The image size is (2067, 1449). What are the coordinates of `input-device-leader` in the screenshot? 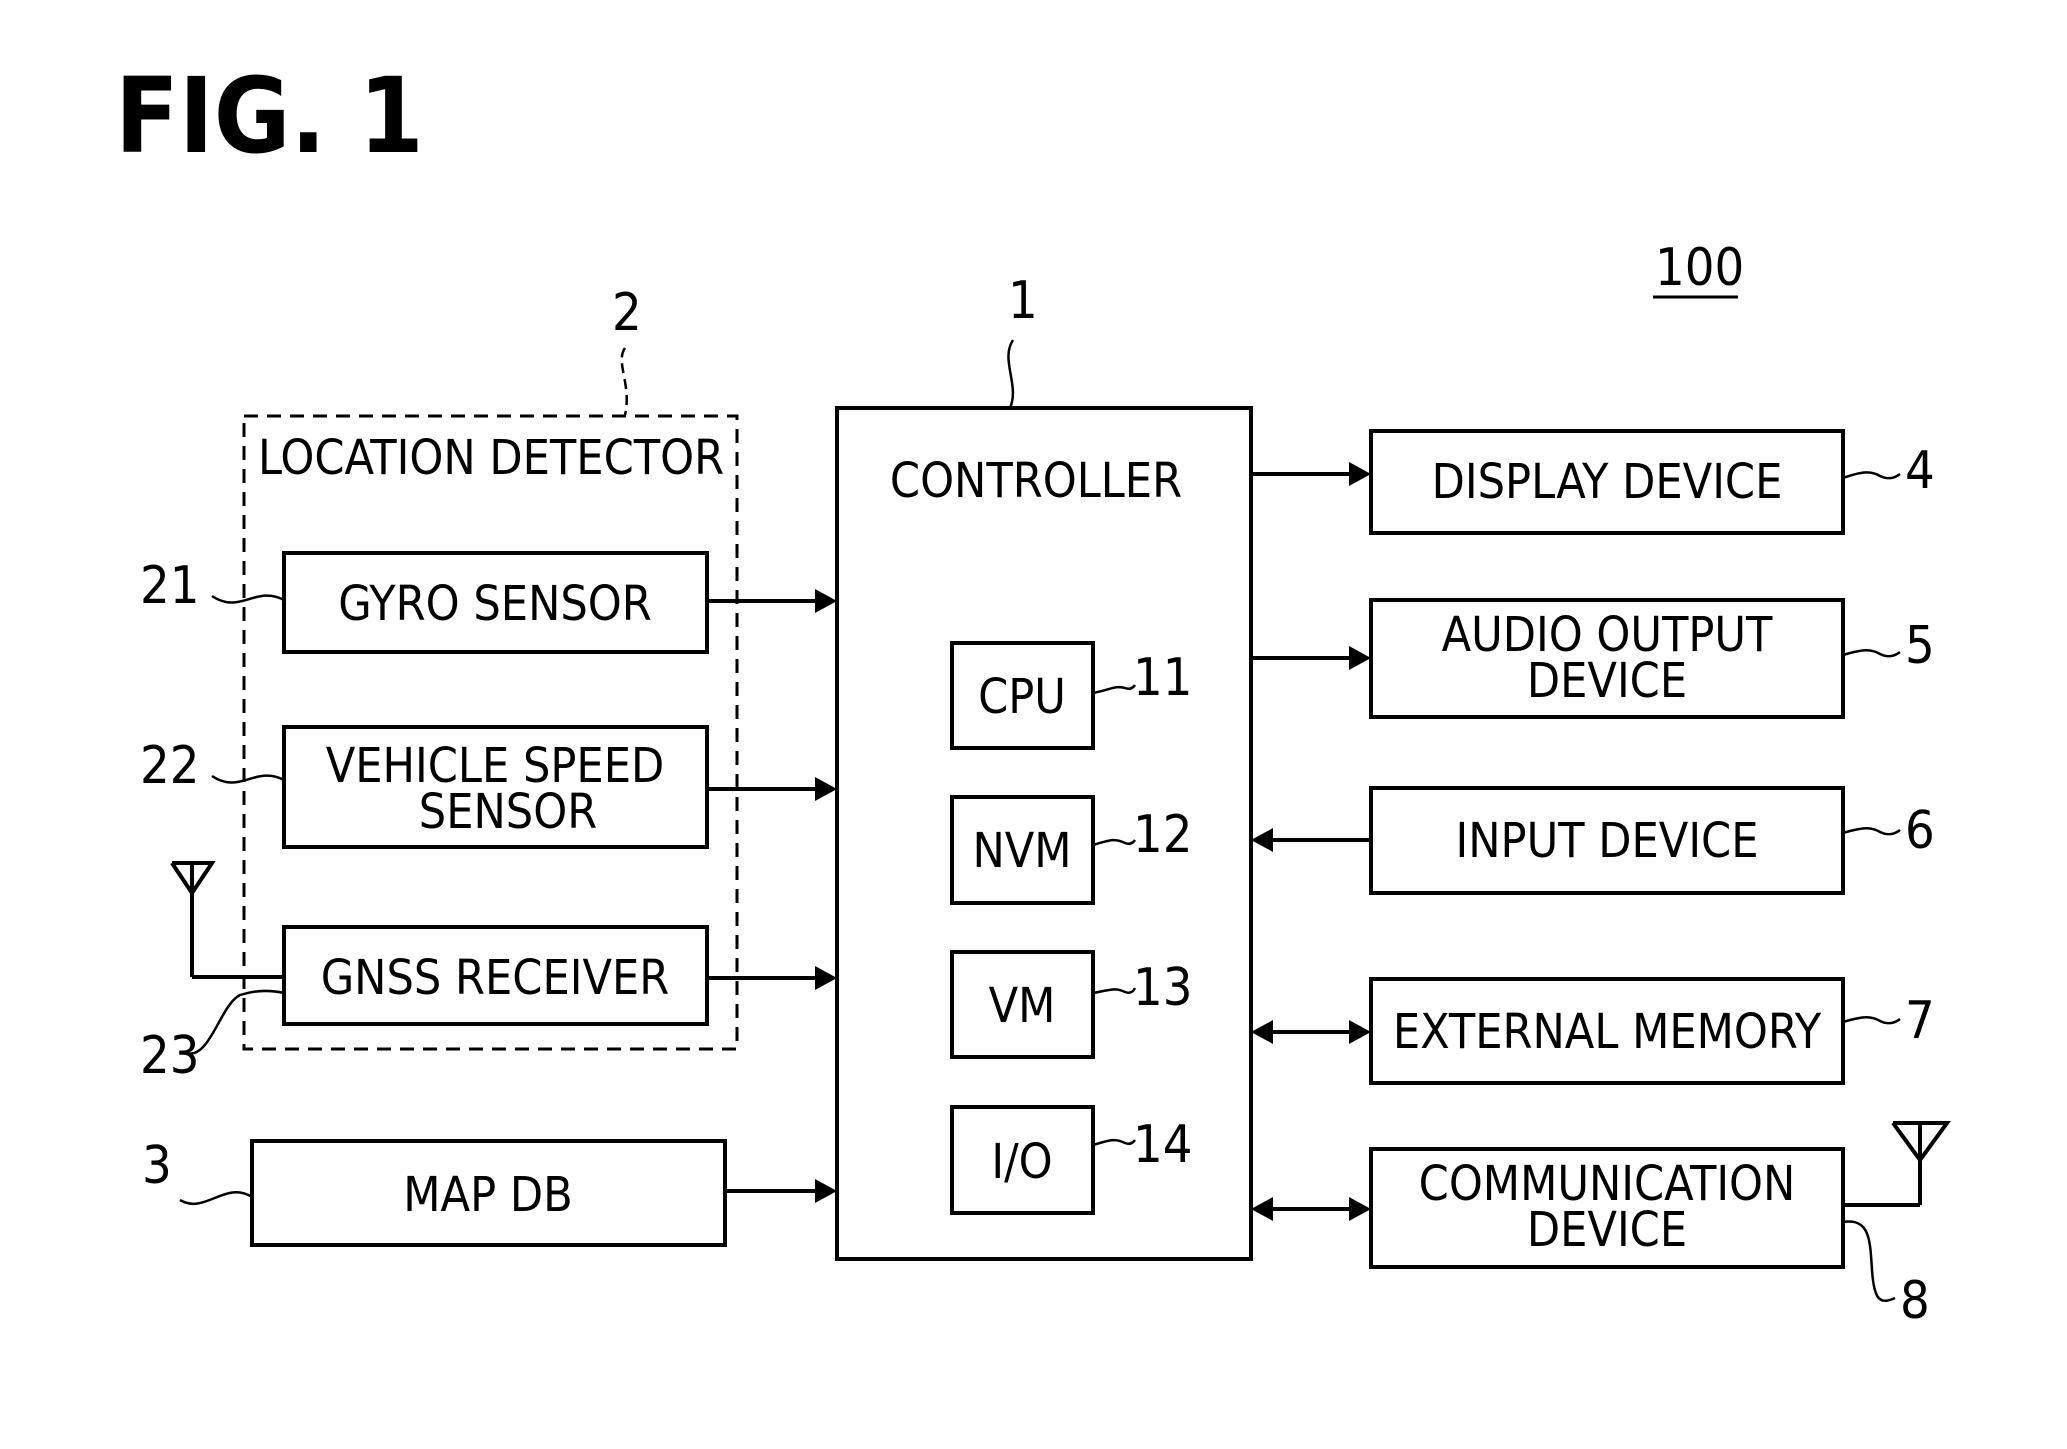 It's located at (1871, 831).